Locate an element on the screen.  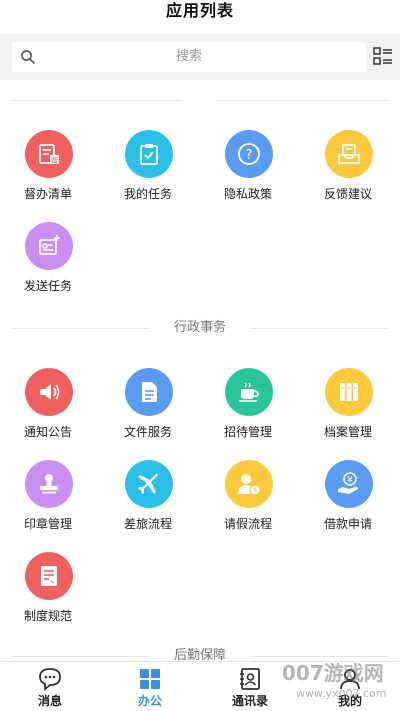
money-hand-icon: ¥ is located at coordinates (349, 484).